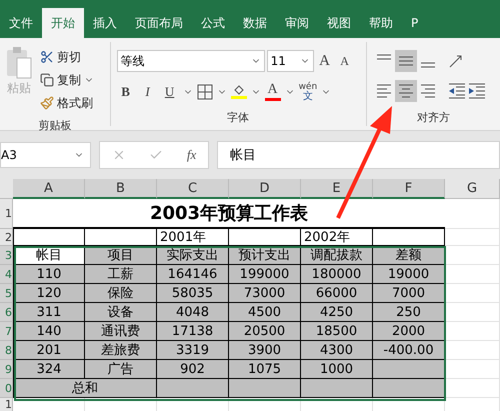  What do you see at coordinates (49, 312) in the screenshot?
I see `table-cell: 311` at bounding box center [49, 312].